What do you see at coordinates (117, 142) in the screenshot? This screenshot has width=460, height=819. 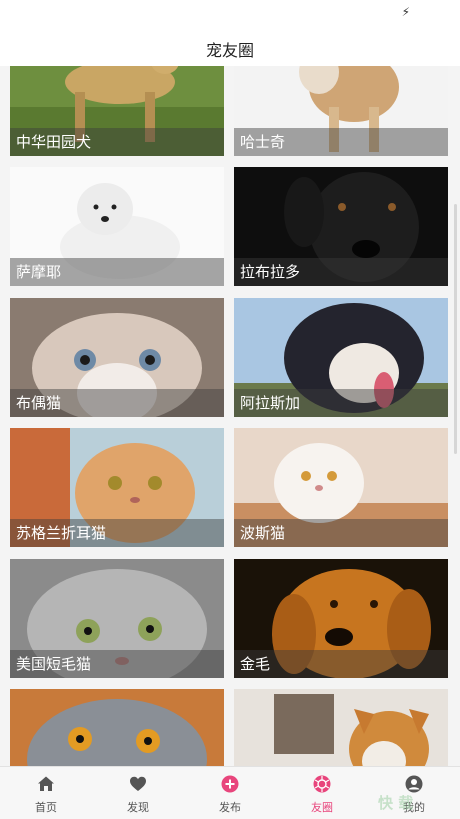 I see `pet-name: 中华田园犬` at bounding box center [117, 142].